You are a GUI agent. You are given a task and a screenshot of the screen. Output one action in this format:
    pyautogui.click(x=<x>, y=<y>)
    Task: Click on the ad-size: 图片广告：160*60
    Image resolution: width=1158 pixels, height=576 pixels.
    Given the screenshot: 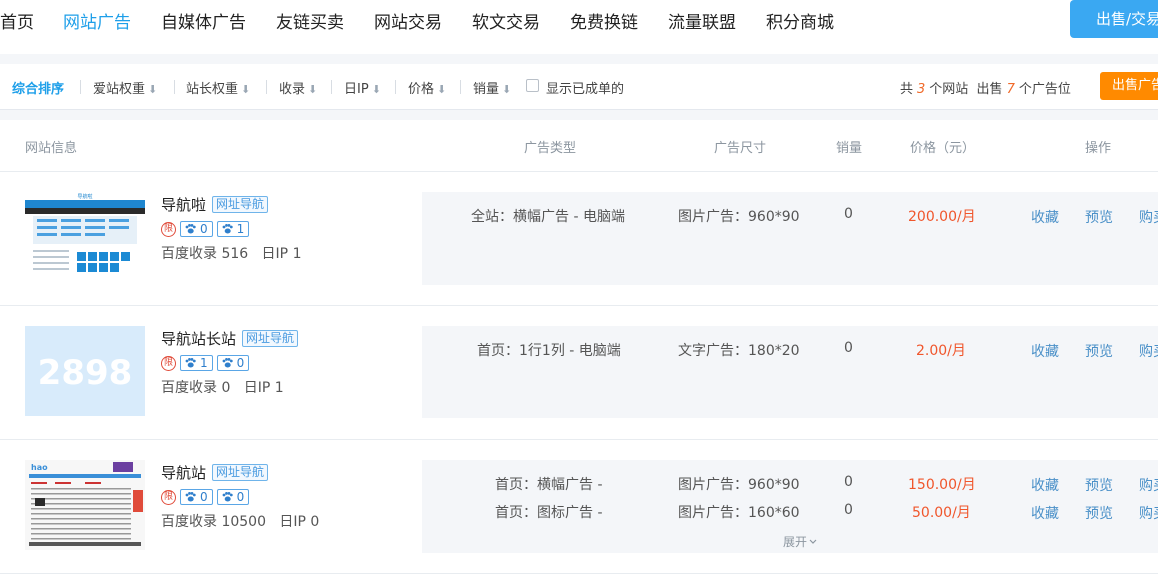 What is the action you would take?
    pyautogui.click(x=739, y=513)
    